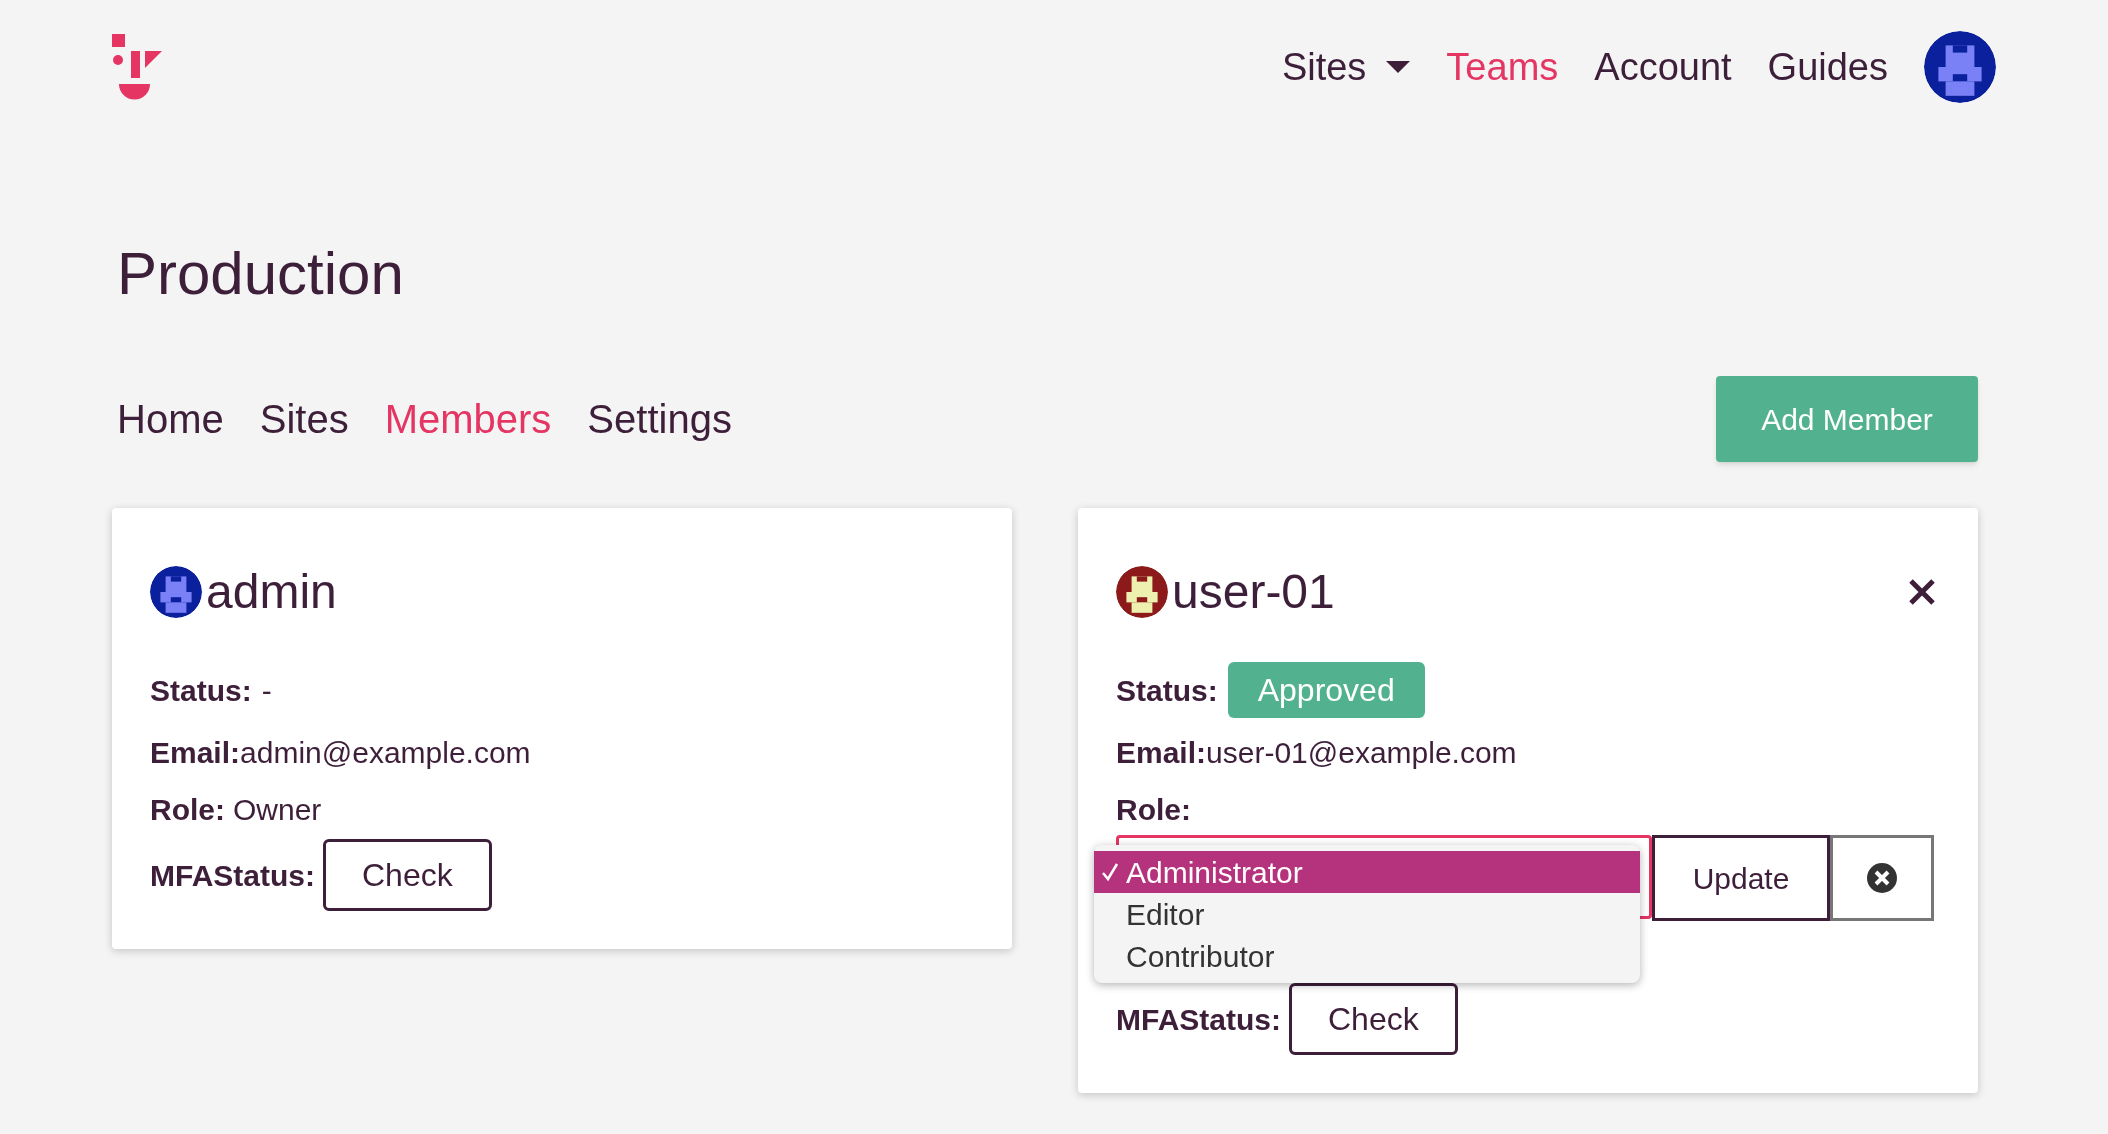 The image size is (2108, 1134). Describe the element at coordinates (468, 419) in the screenshot. I see `tab: Members` at that location.